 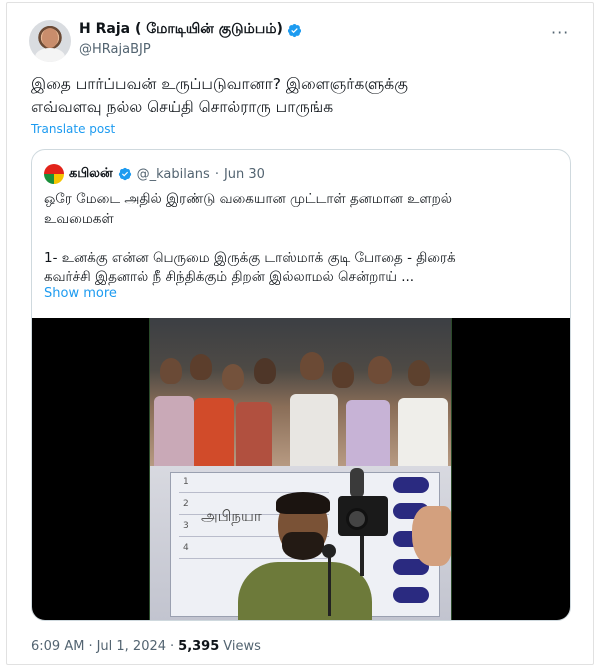 What do you see at coordinates (50, 55) in the screenshot?
I see `avatar-body` at bounding box center [50, 55].